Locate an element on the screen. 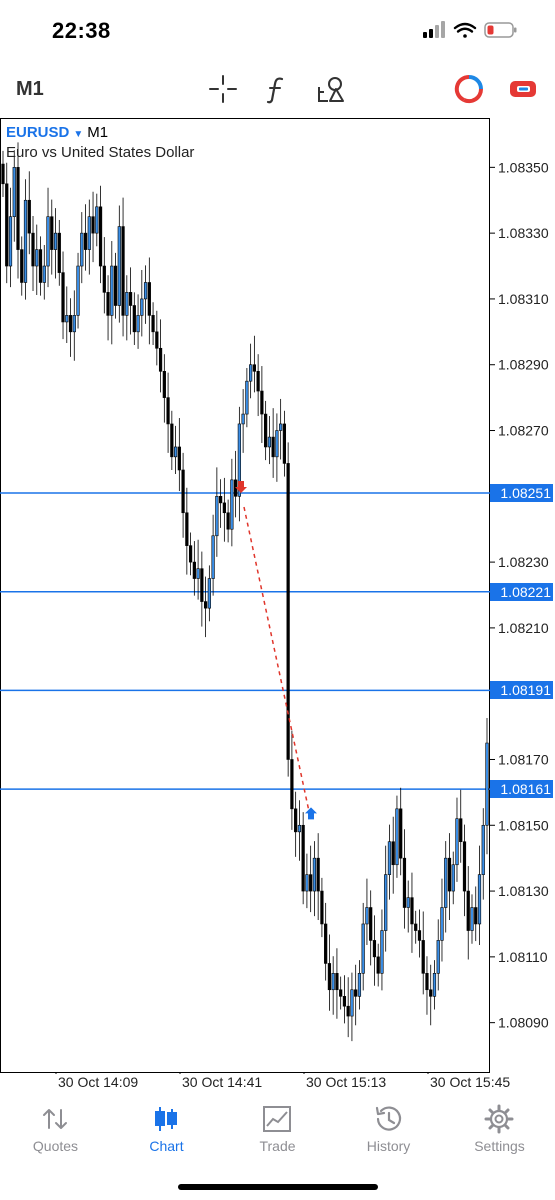  price-axis-label: 1.08130 is located at coordinates (523, 891).